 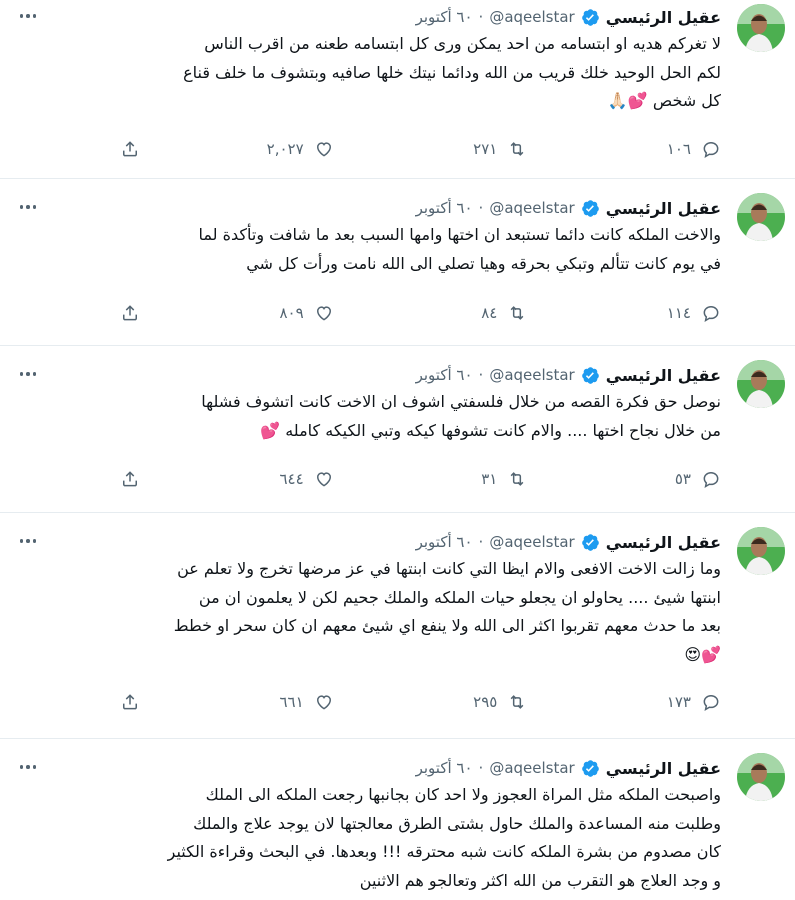 What do you see at coordinates (291, 479) in the screenshot?
I see `like-count: ٦٤٤` at bounding box center [291, 479].